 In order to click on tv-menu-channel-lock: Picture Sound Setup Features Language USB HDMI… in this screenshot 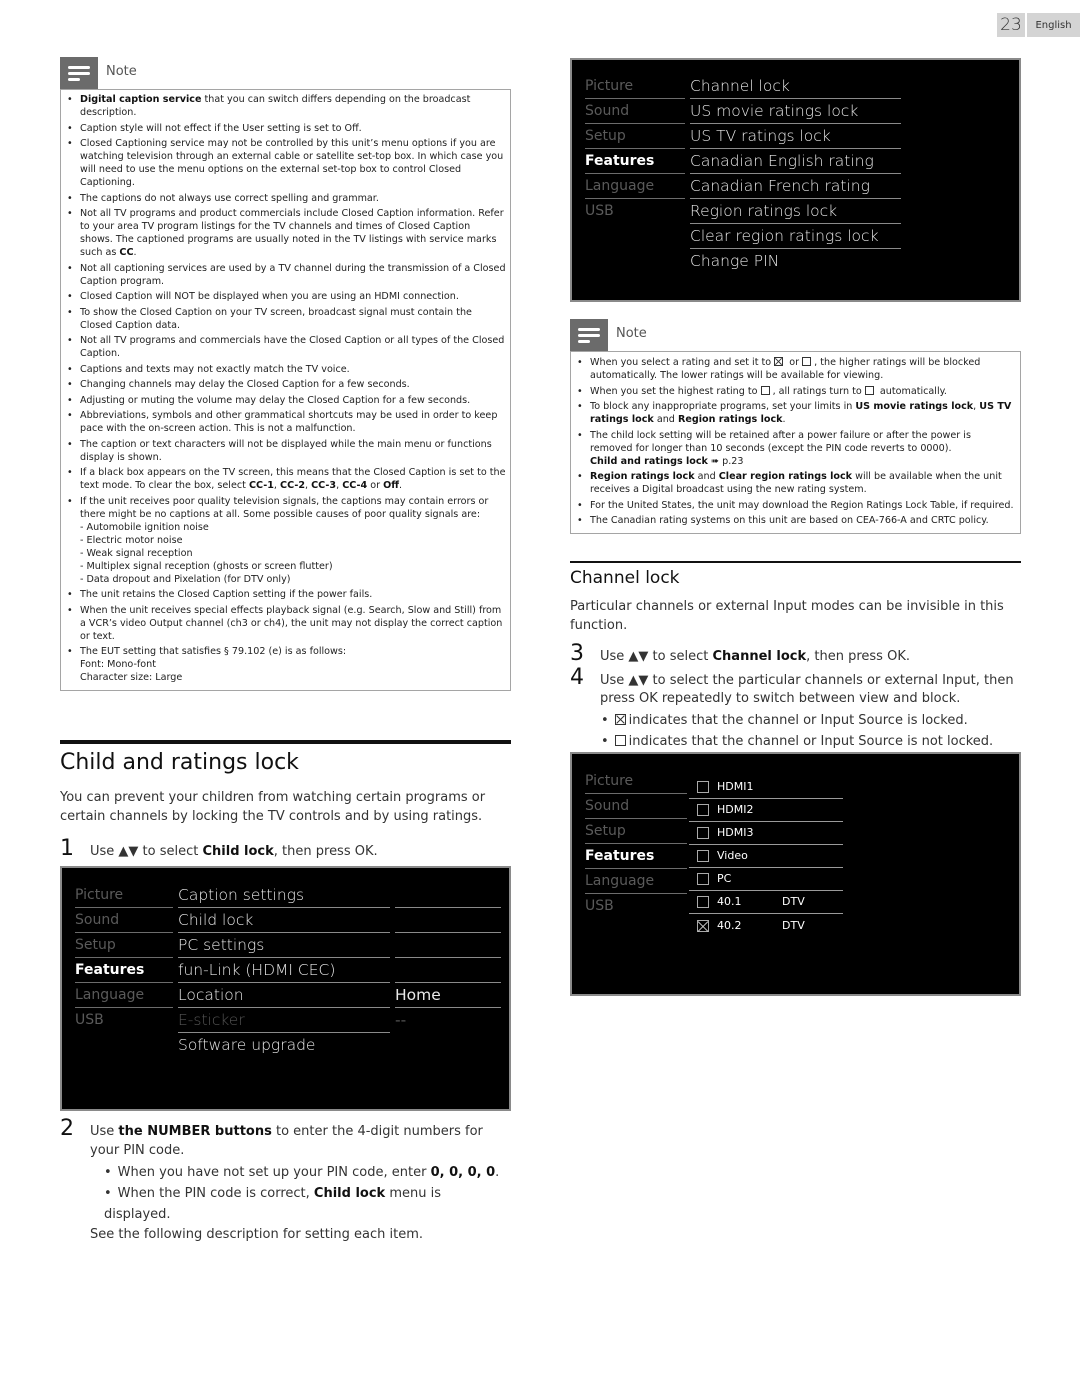, I will do `click(795, 874)`.